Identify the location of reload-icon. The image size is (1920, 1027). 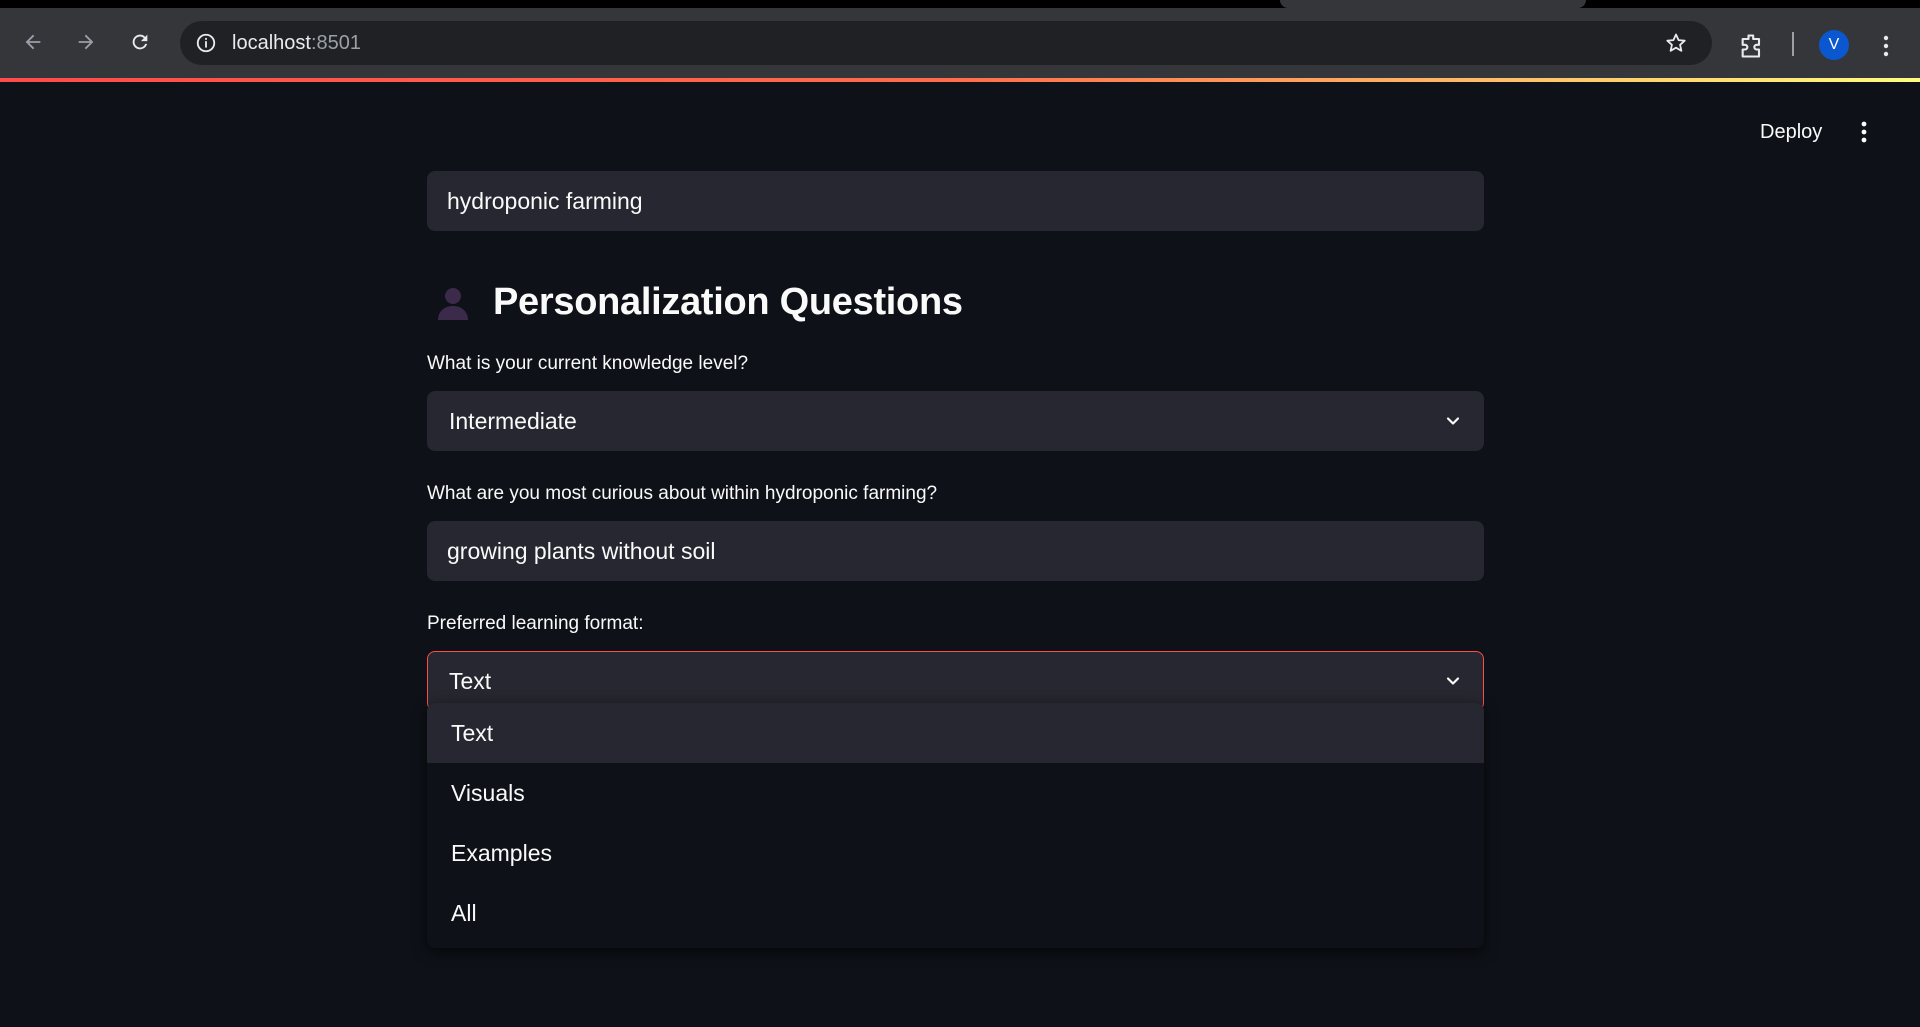
(140, 42).